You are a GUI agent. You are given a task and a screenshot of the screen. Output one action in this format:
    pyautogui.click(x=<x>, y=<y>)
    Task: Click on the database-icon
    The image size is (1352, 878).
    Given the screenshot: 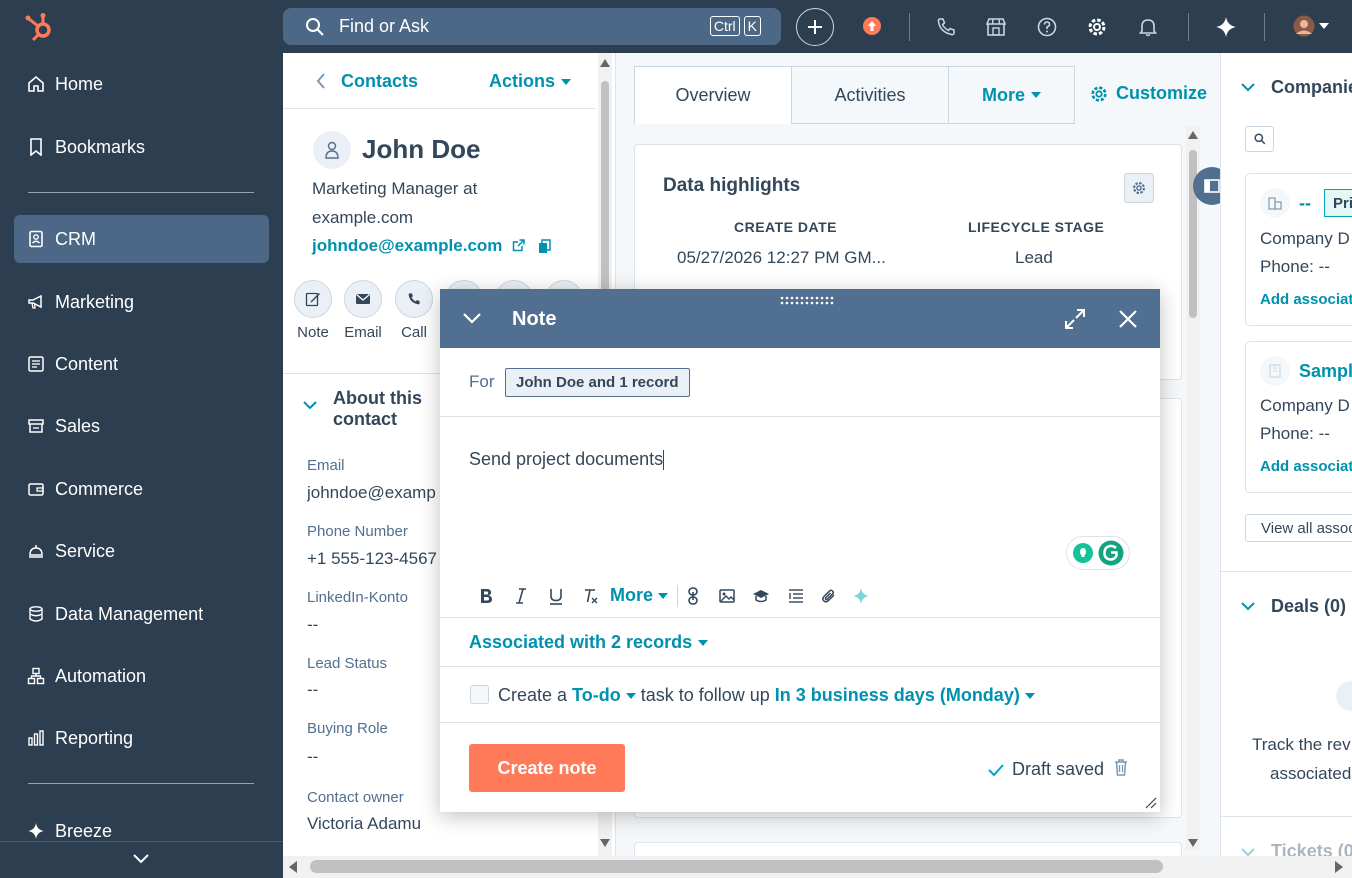 What is the action you would take?
    pyautogui.click(x=36, y=614)
    